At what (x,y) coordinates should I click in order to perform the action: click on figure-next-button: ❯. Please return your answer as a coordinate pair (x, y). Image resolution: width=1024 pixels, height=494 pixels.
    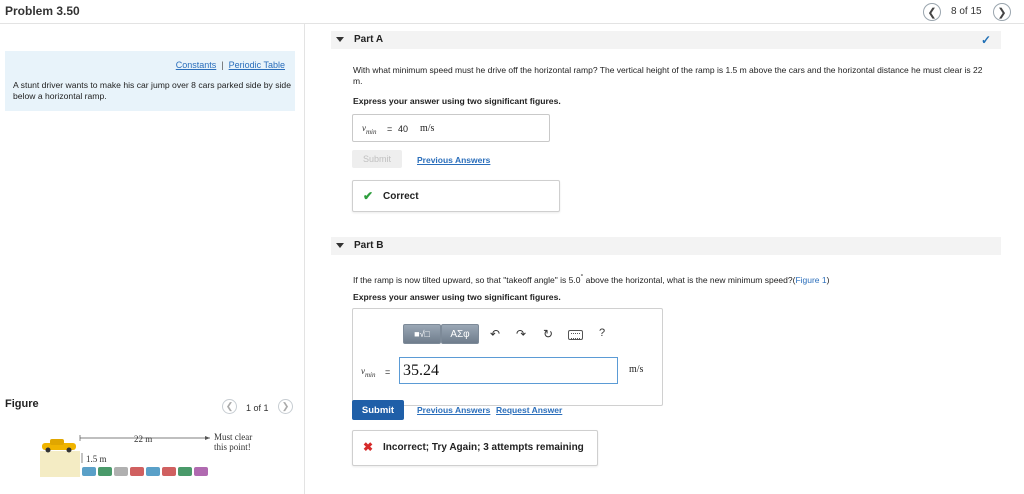
    Looking at the image, I should click on (285, 406).